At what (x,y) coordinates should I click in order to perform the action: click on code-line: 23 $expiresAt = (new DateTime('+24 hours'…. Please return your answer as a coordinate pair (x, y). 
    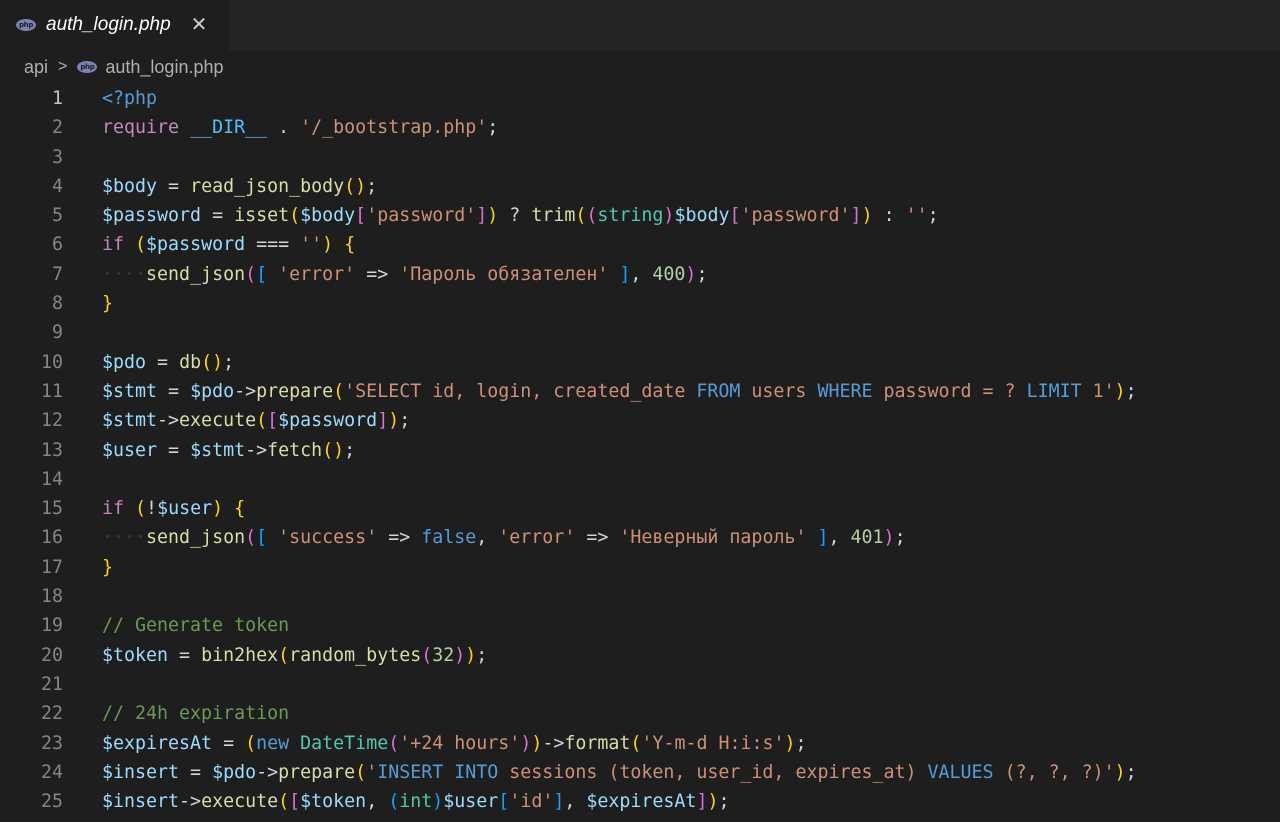
    Looking at the image, I should click on (640, 743).